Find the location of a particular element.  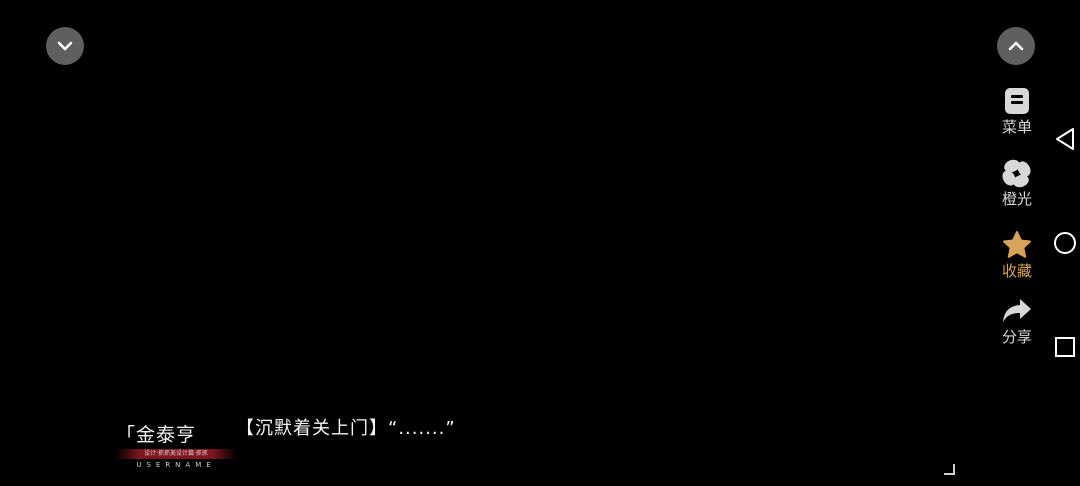

triangle-back-icon is located at coordinates (1065, 139).